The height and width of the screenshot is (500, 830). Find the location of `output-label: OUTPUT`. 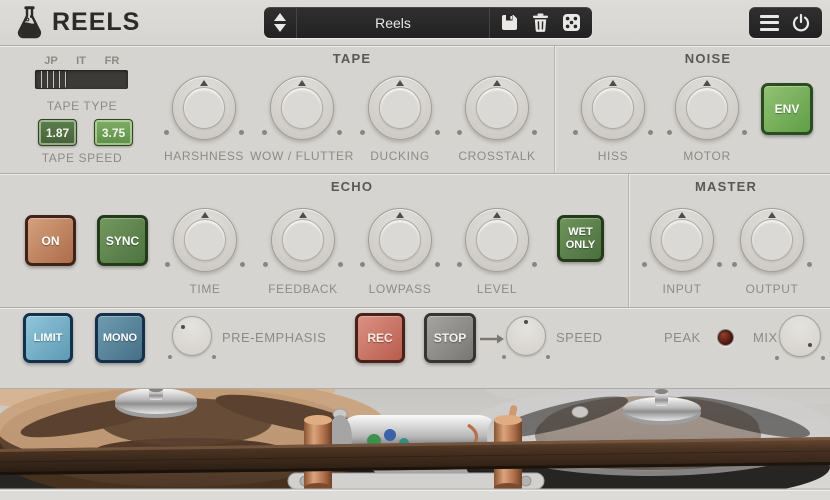

output-label: OUTPUT is located at coordinates (772, 289).